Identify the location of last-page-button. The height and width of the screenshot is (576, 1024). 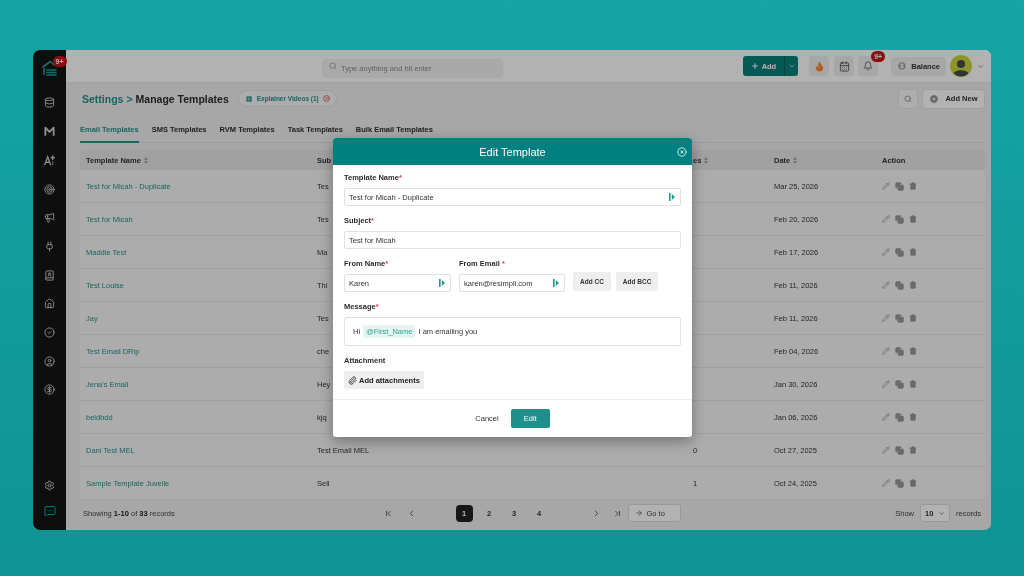
(617, 513).